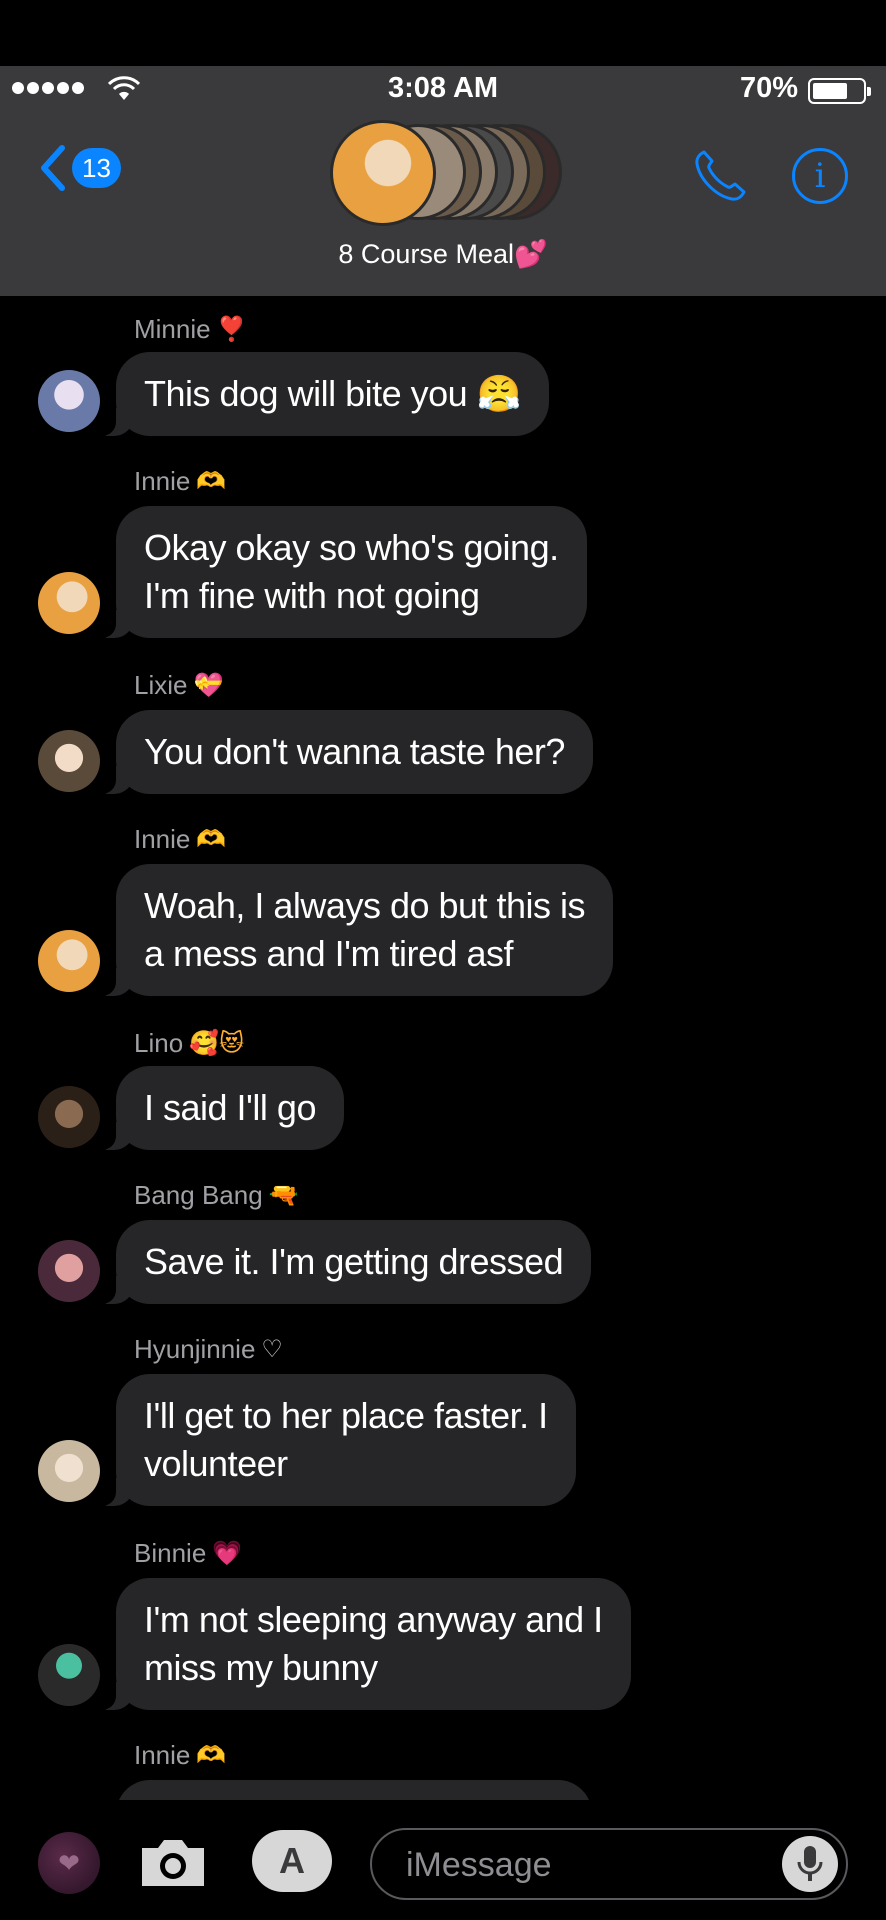 This screenshot has width=886, height=1920. What do you see at coordinates (768, 88) in the screenshot?
I see `battery-percent: 70%` at bounding box center [768, 88].